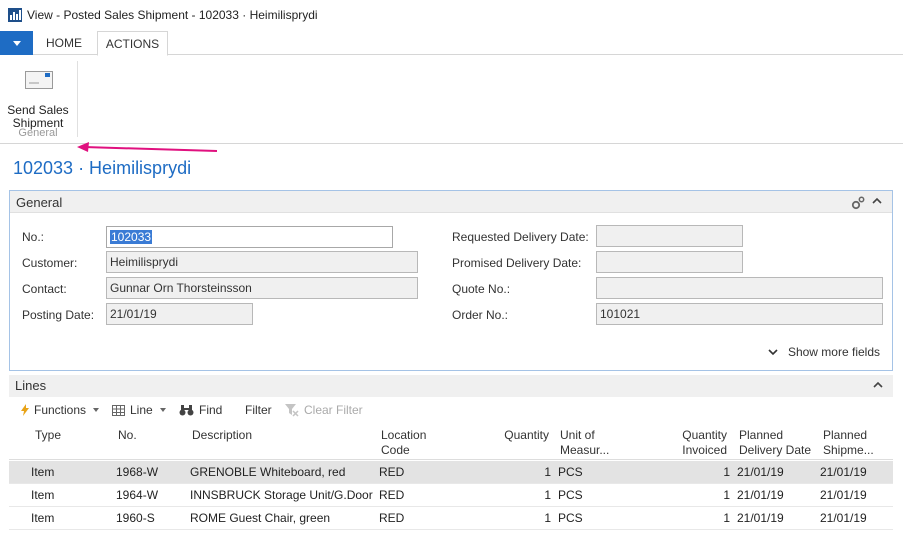  What do you see at coordinates (137, 495) in the screenshot?
I see `cell-no: 1964-W` at bounding box center [137, 495].